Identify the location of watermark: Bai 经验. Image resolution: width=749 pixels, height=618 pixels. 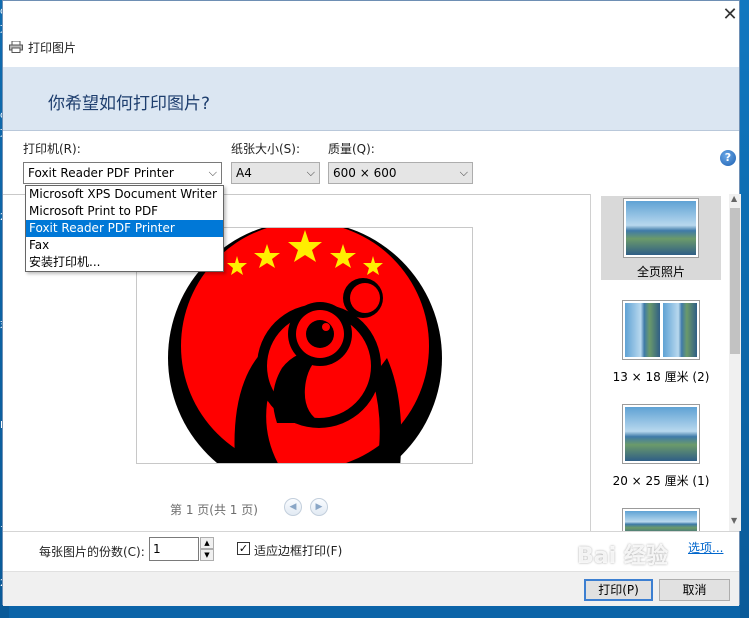
(622, 556).